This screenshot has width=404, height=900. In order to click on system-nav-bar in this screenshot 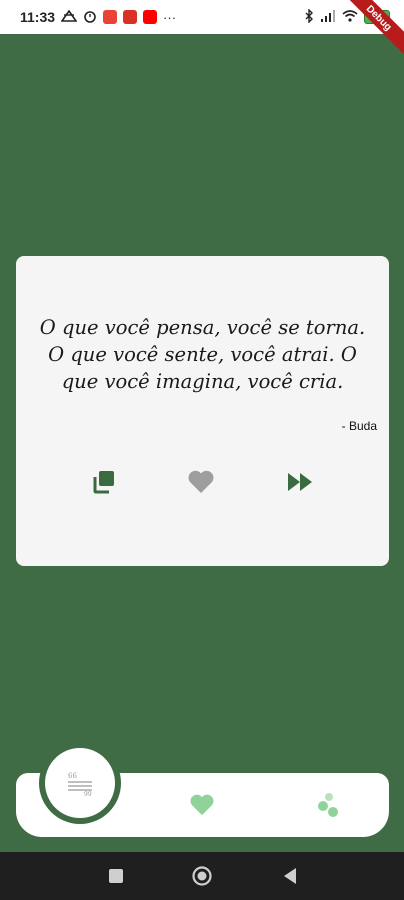, I will do `click(202, 876)`.